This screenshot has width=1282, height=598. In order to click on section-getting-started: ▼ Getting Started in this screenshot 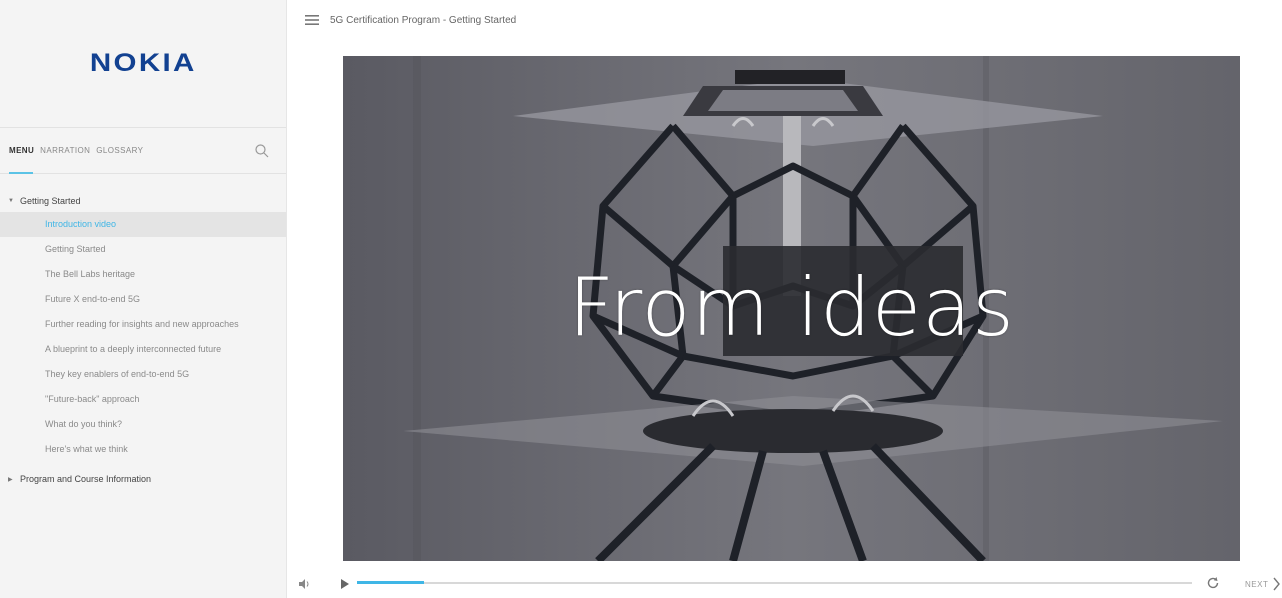, I will do `click(143, 201)`.